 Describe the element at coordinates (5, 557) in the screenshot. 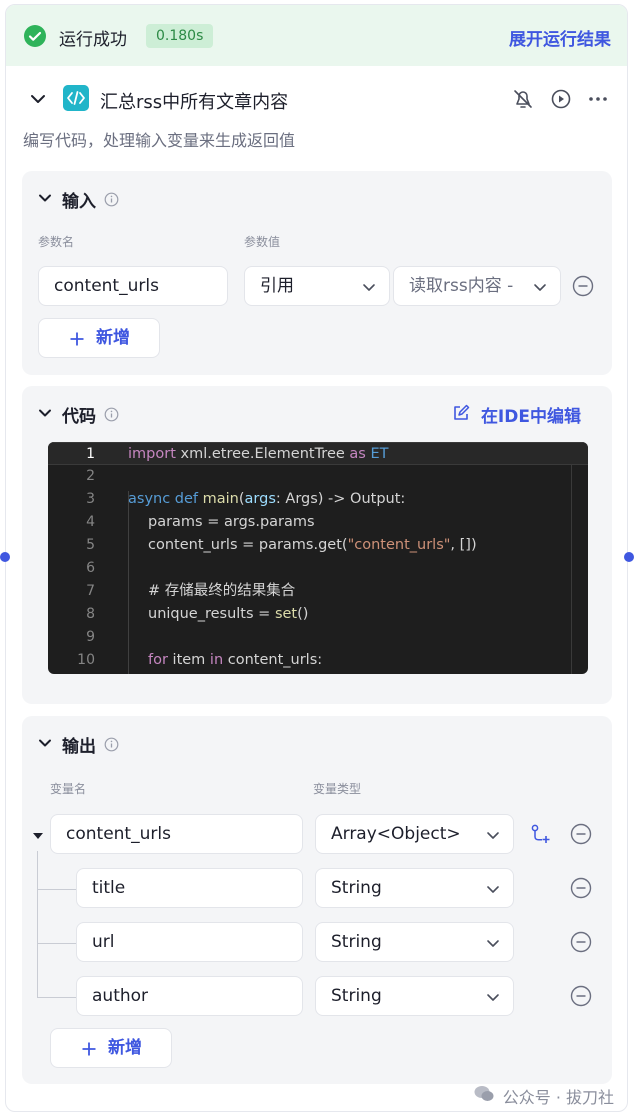

I see `input-connection-handle` at that location.